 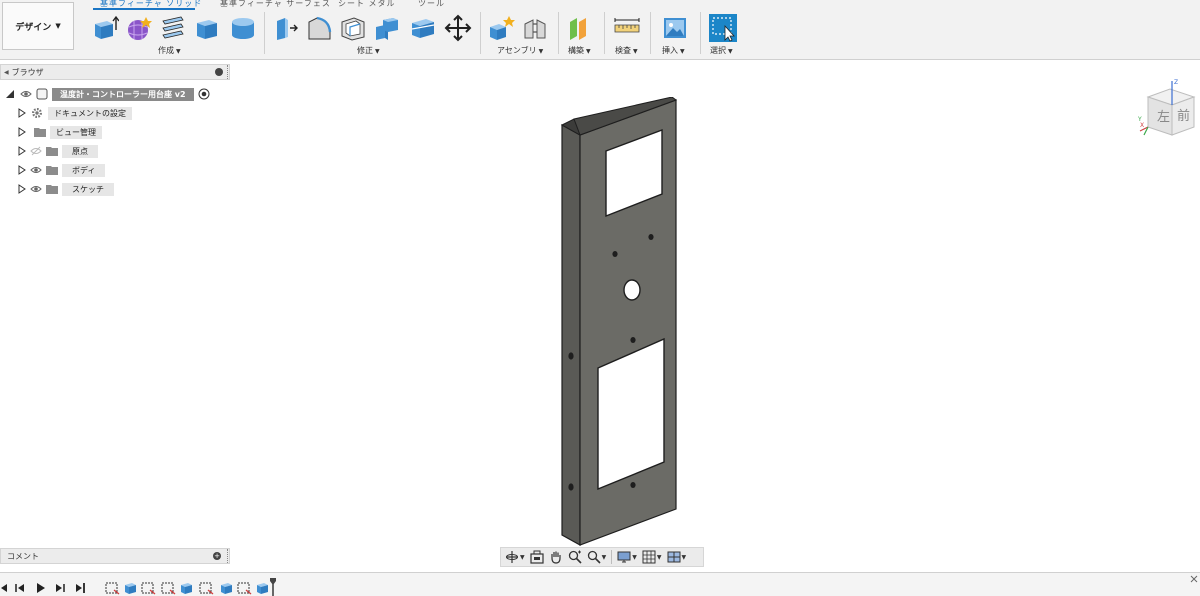 I want to click on fillet-button, so click(x=319, y=28).